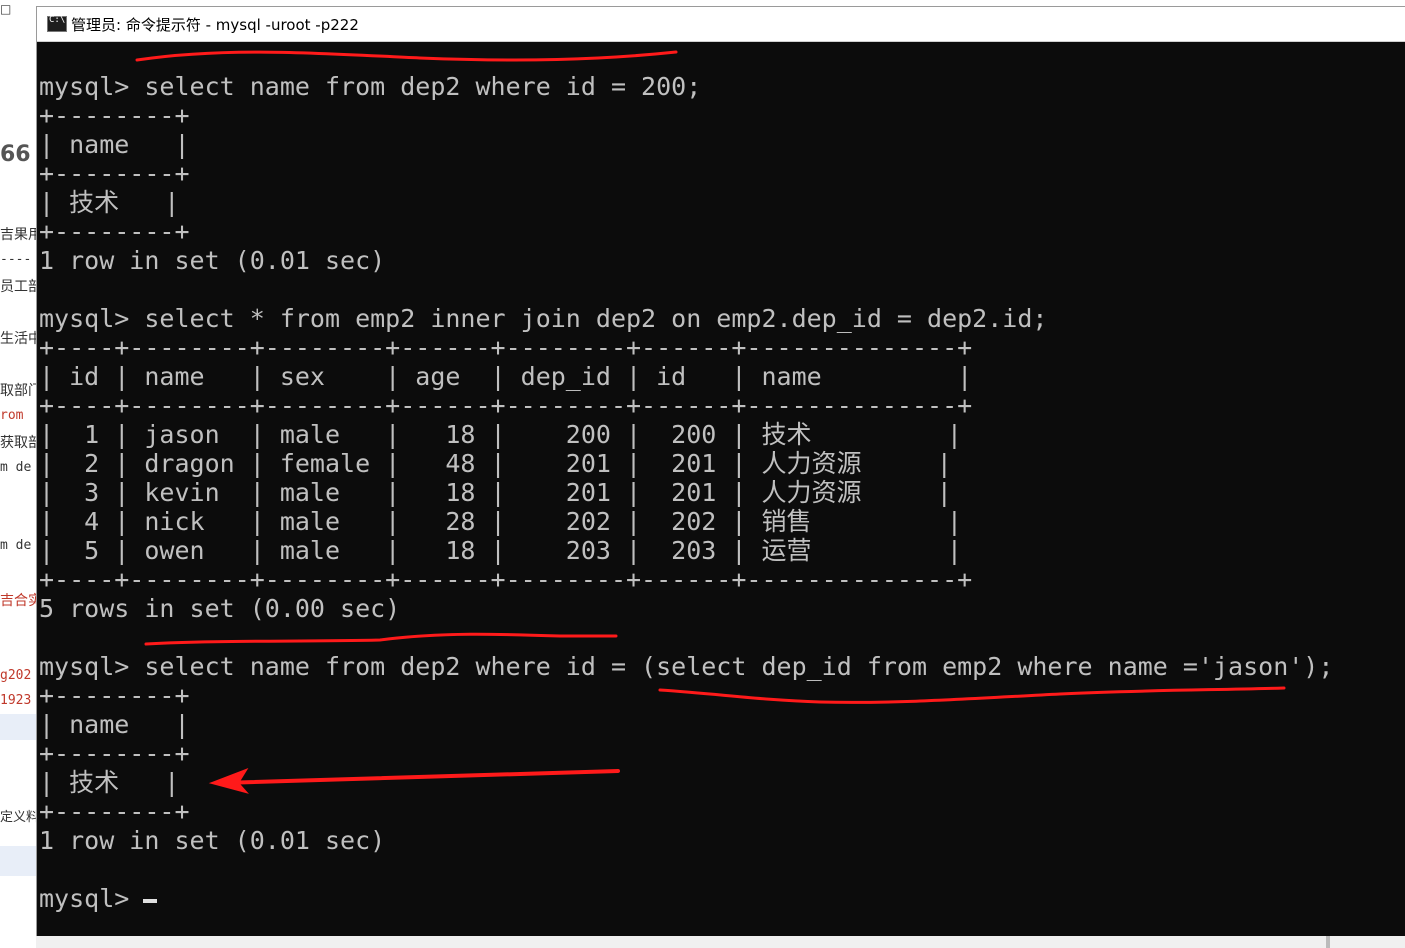  I want to click on background-fragment: g202, so click(16, 675).